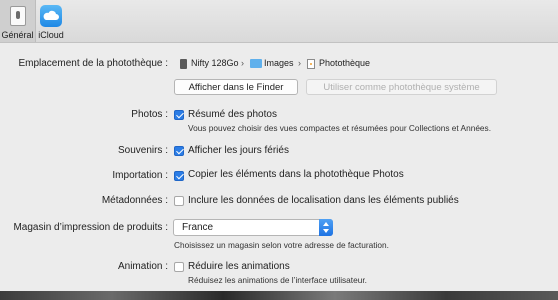 Image resolution: width=558 pixels, height=300 pixels. Describe the element at coordinates (149, 114) in the screenshot. I see `photos-label: Photos :` at that location.